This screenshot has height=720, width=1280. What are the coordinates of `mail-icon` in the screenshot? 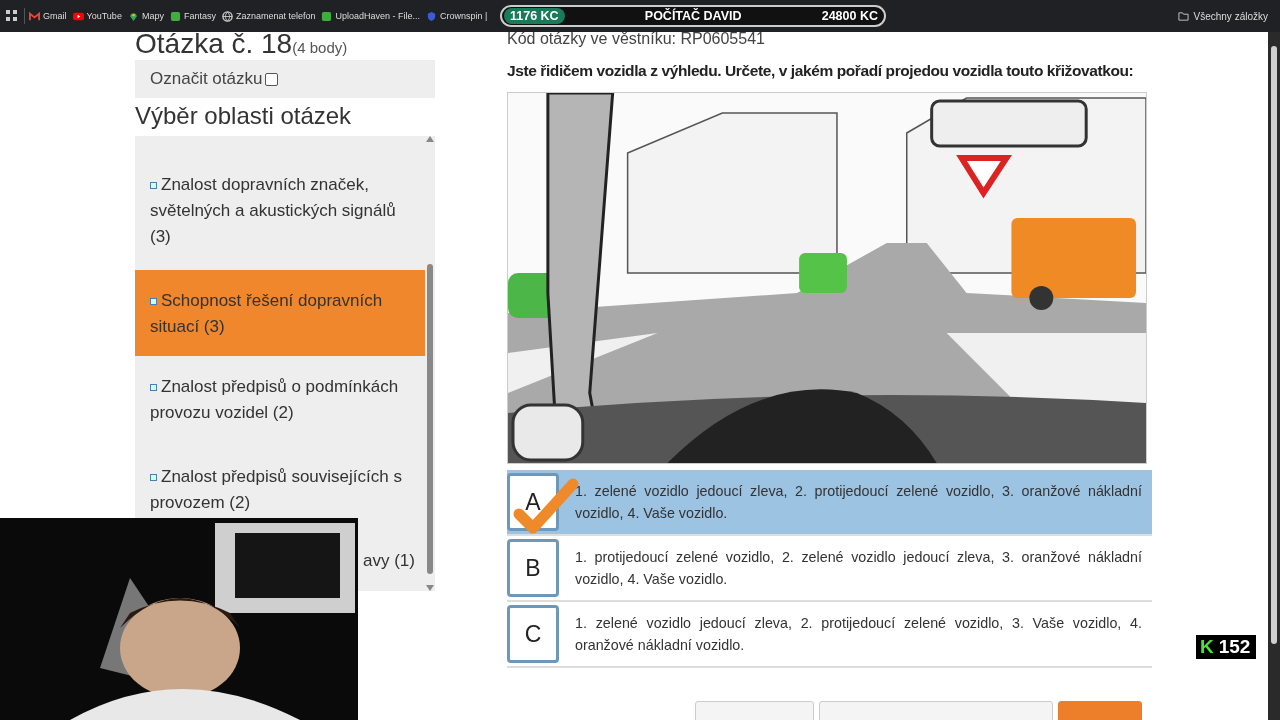 It's located at (34, 16).